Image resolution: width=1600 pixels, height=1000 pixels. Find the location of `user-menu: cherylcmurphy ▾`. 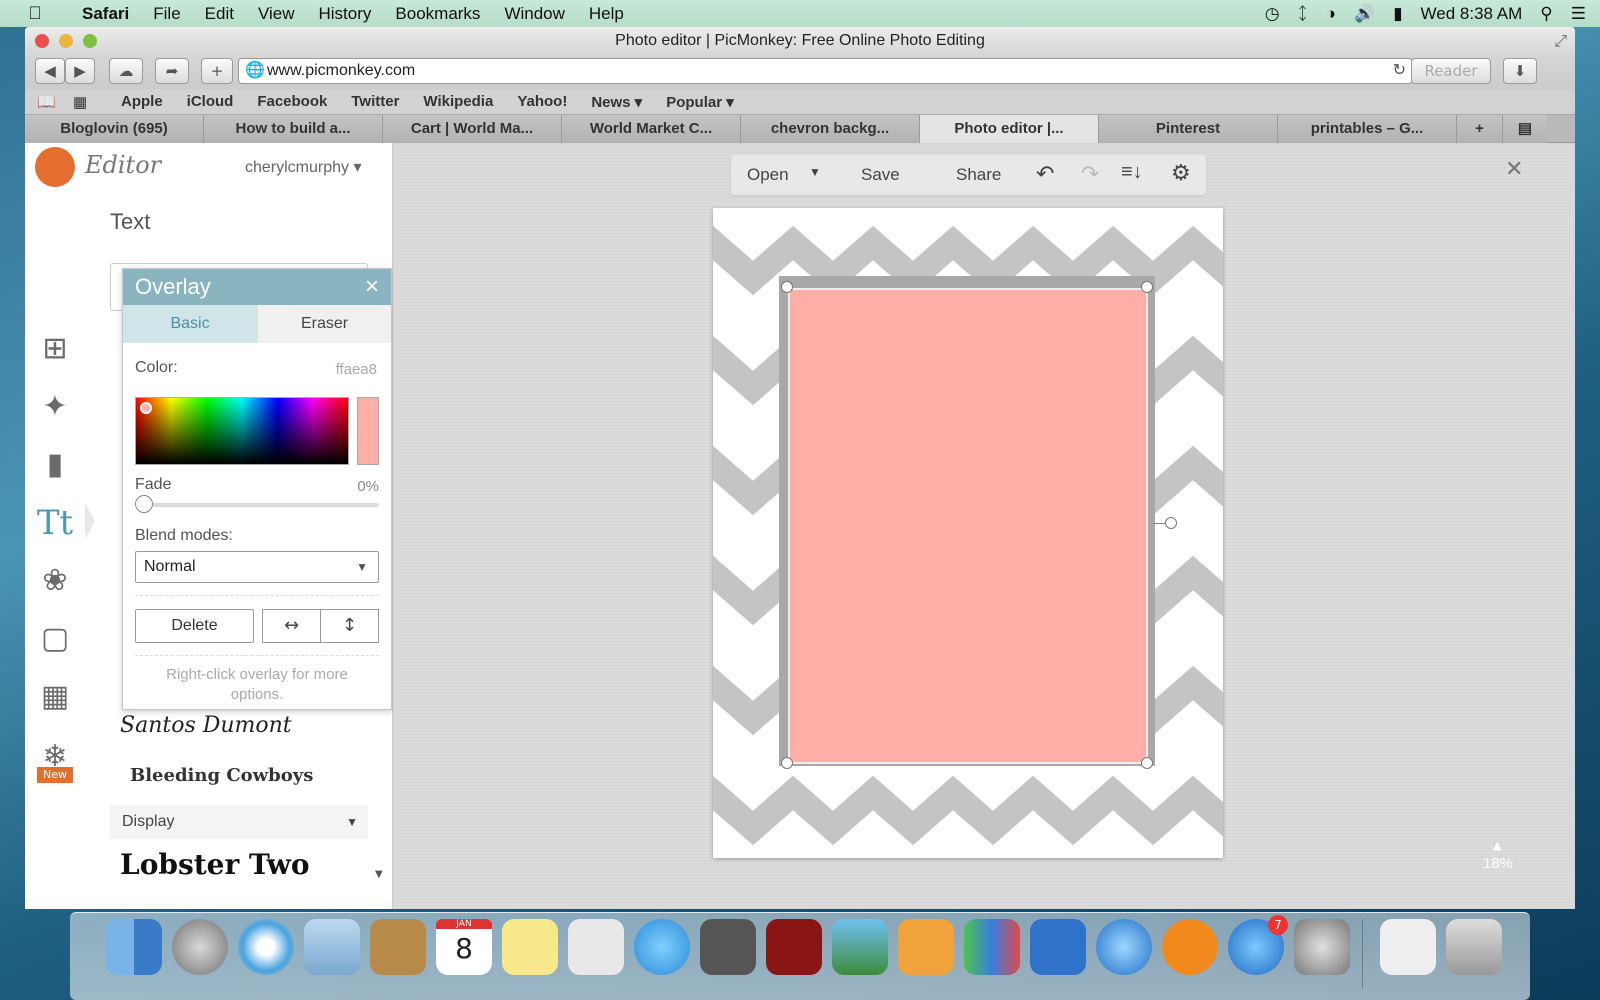

user-menu: cherylcmurphy ▾ is located at coordinates (303, 167).